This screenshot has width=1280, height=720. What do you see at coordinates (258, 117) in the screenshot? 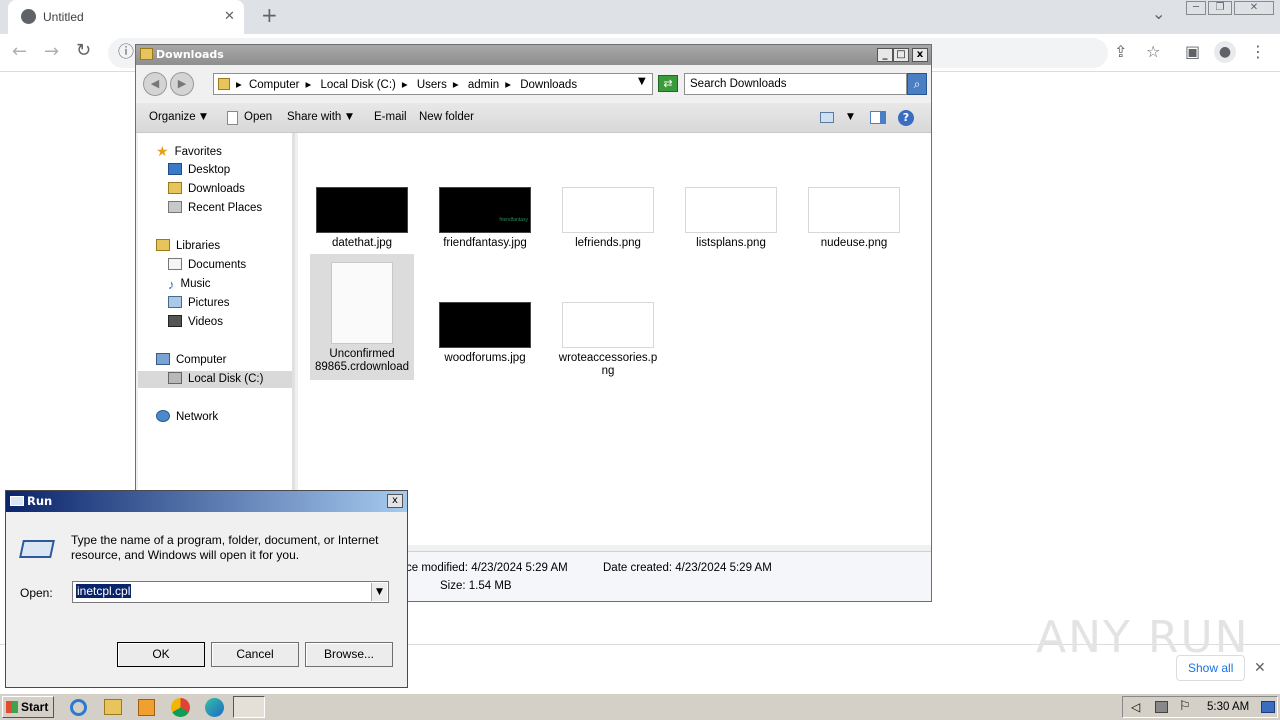
I see `open-button: Open` at bounding box center [258, 117].